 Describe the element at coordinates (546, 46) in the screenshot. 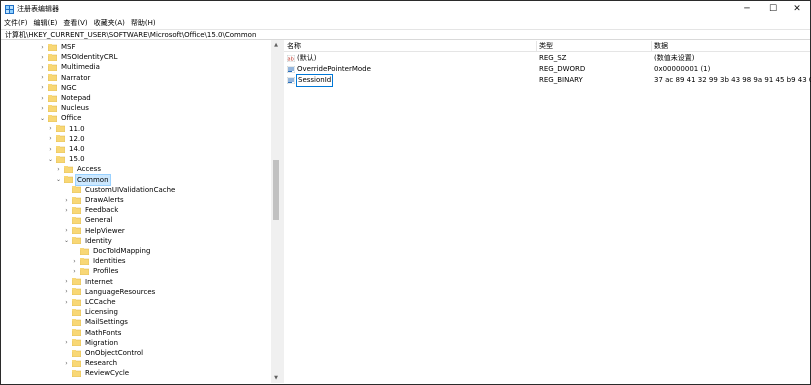

I see `column-header-type: 类型` at that location.